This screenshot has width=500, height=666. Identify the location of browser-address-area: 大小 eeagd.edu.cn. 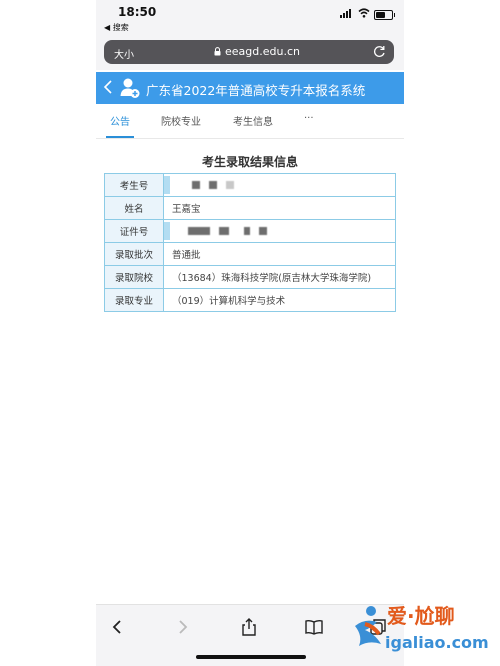
(250, 53).